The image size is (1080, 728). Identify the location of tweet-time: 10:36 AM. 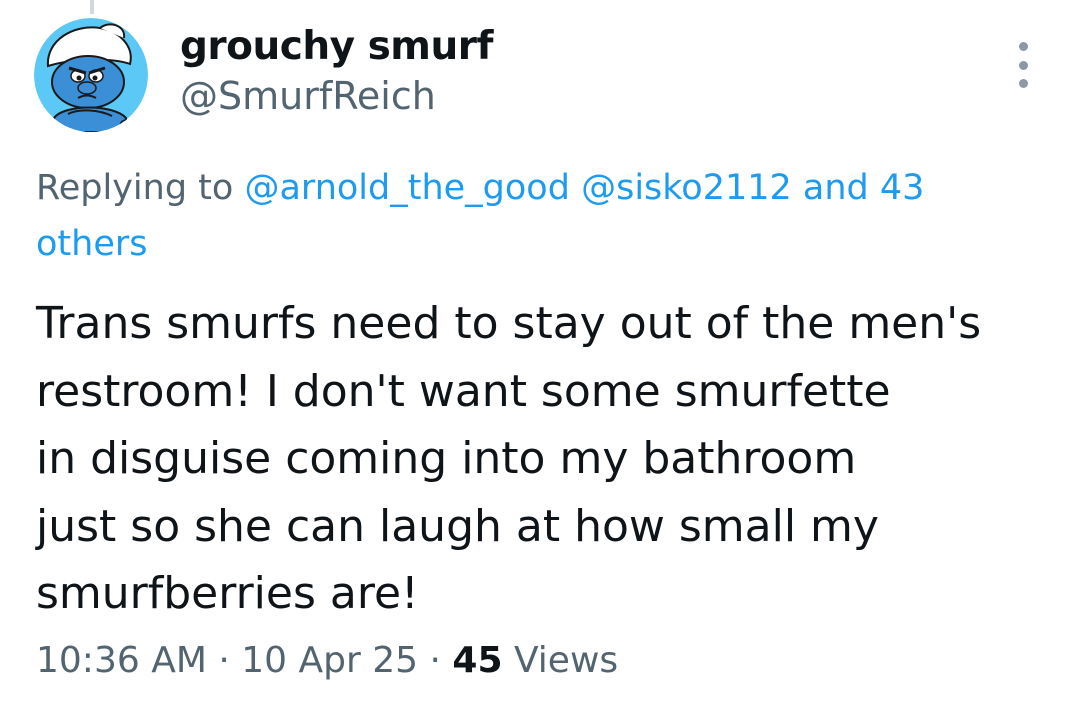
(121, 660).